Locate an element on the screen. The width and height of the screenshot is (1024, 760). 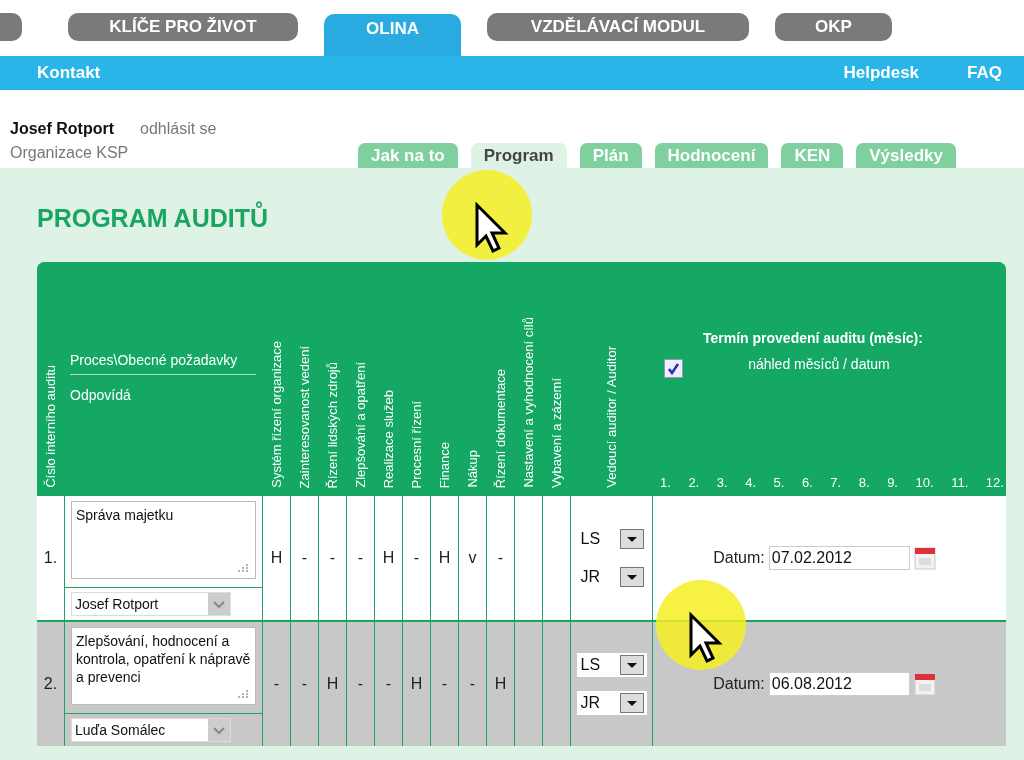
nav-tab: KLÍČE PRO ŽIVOT is located at coordinates (183, 27).